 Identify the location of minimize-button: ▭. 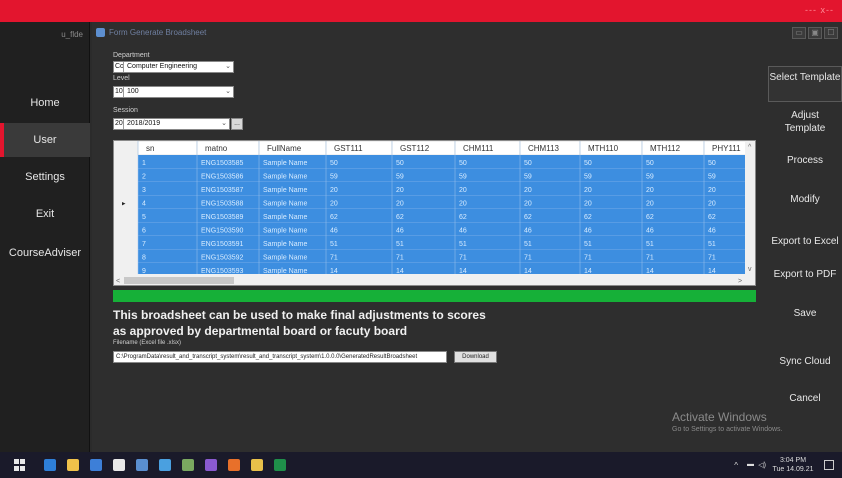
(799, 33).